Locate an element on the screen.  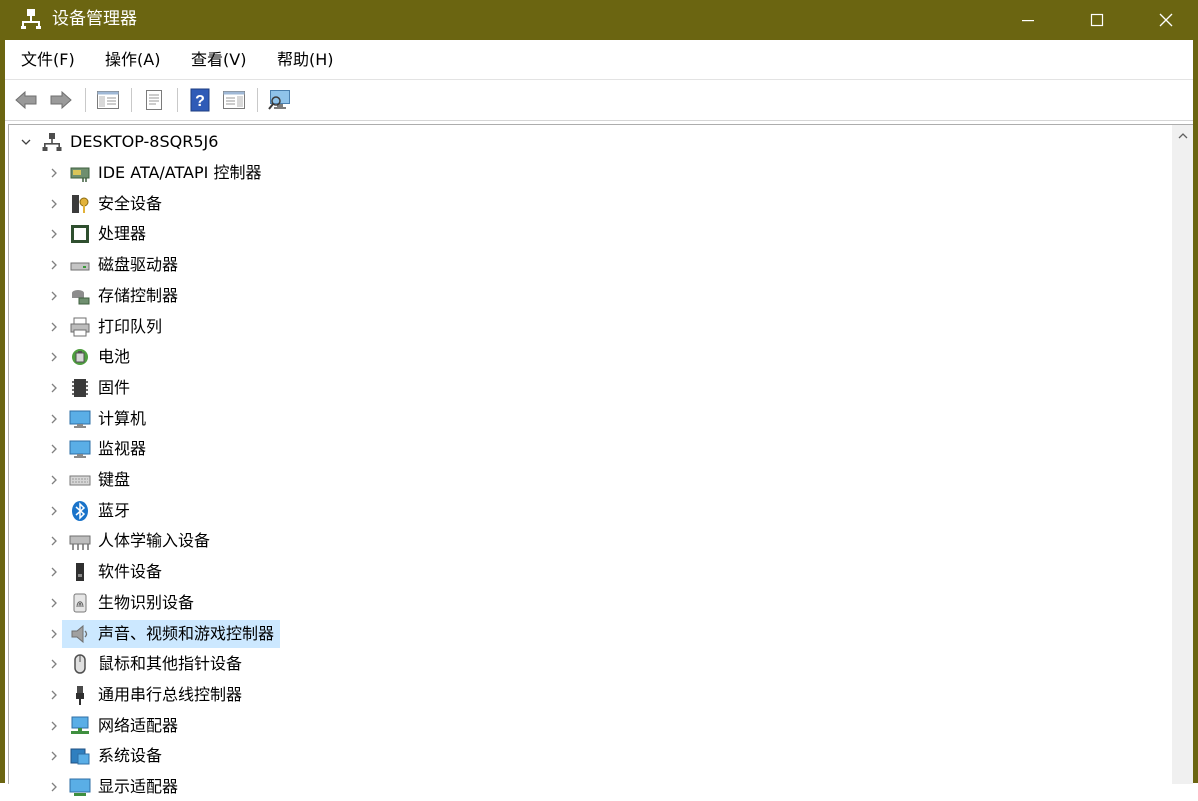
tree-root: DESKTOP-8SQR5J6 is located at coordinates (118, 142).